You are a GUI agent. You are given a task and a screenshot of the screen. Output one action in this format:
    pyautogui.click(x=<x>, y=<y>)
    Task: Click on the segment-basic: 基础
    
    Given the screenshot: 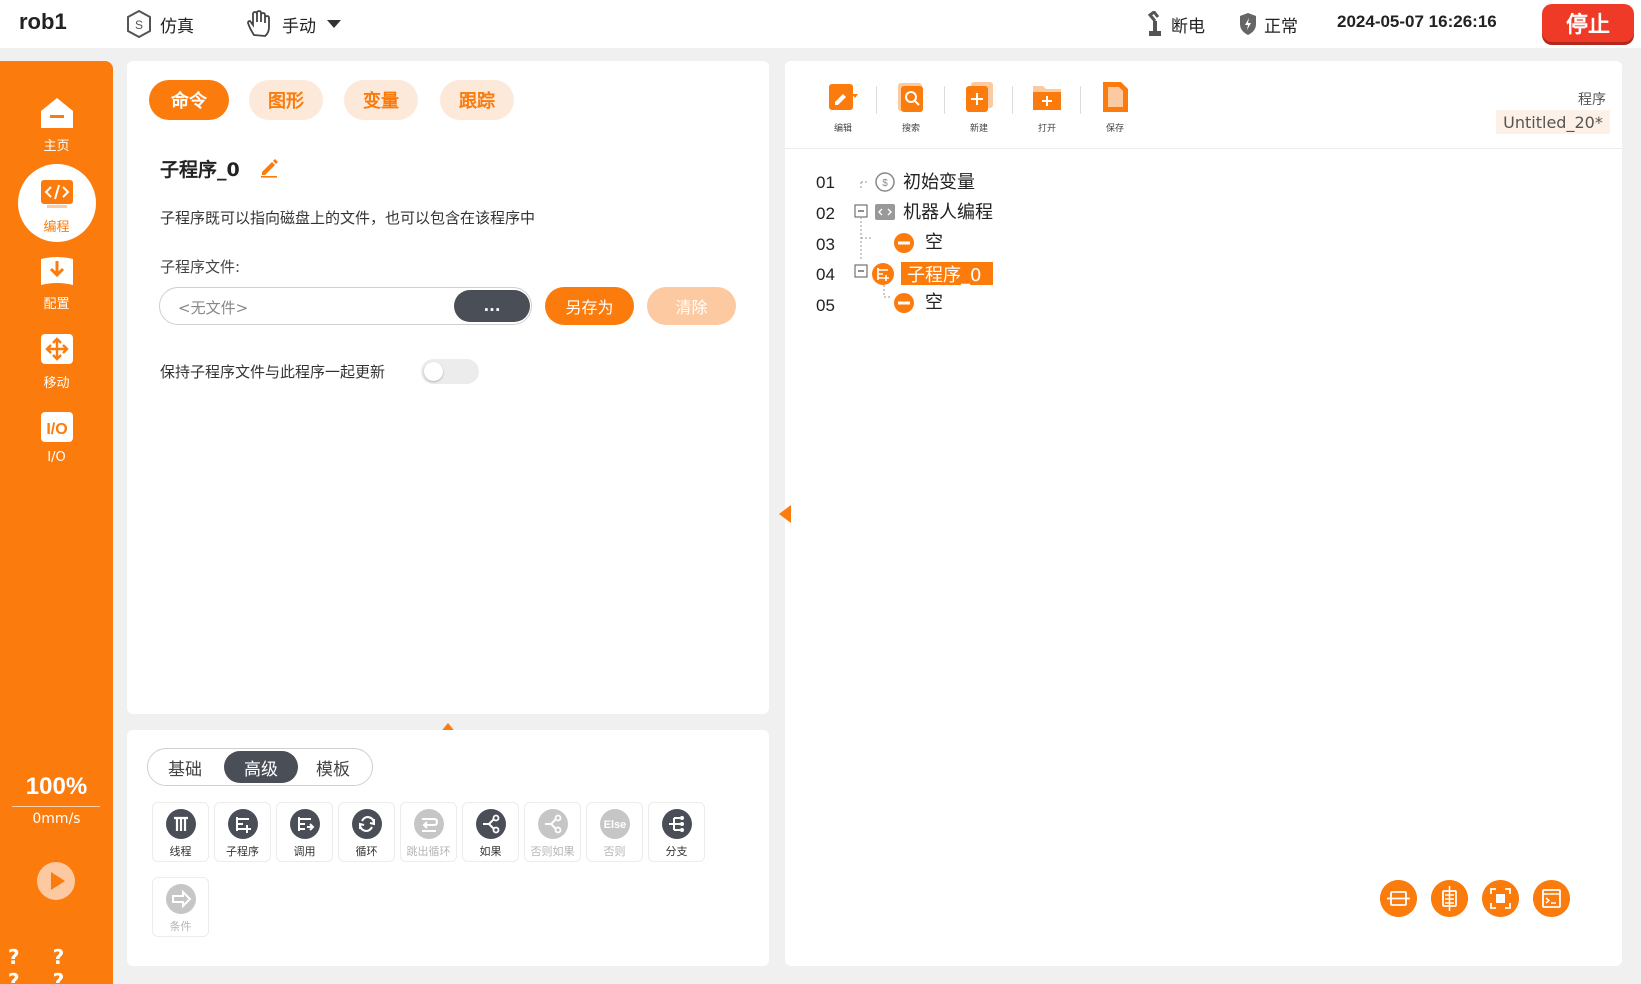 What is the action you would take?
    pyautogui.click(x=185, y=767)
    